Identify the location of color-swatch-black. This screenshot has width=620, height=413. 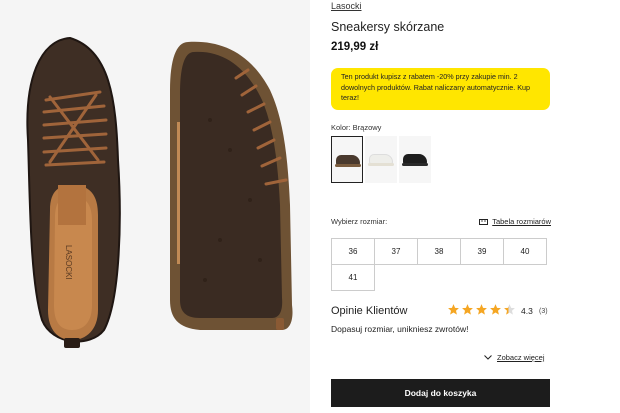
(415, 159).